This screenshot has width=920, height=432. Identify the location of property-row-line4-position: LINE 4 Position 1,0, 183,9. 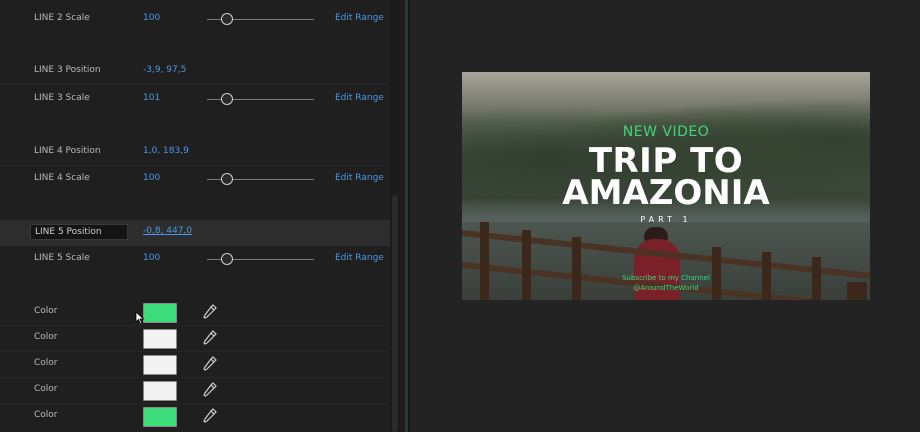
(195, 153).